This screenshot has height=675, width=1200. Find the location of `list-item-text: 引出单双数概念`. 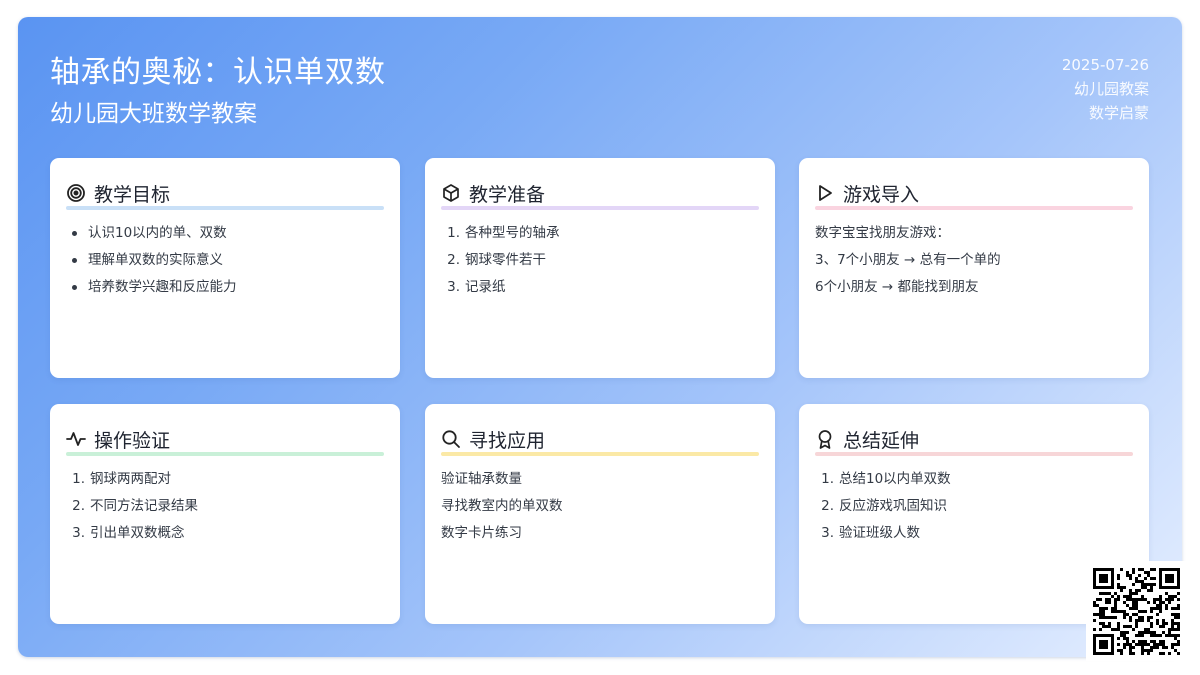

list-item-text: 引出单双数概念 is located at coordinates (137, 533).